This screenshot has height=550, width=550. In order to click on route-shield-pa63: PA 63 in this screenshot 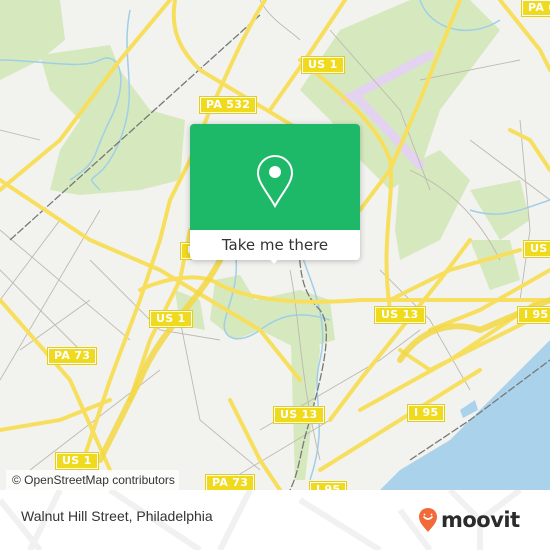, I will do `click(535, 8)`.